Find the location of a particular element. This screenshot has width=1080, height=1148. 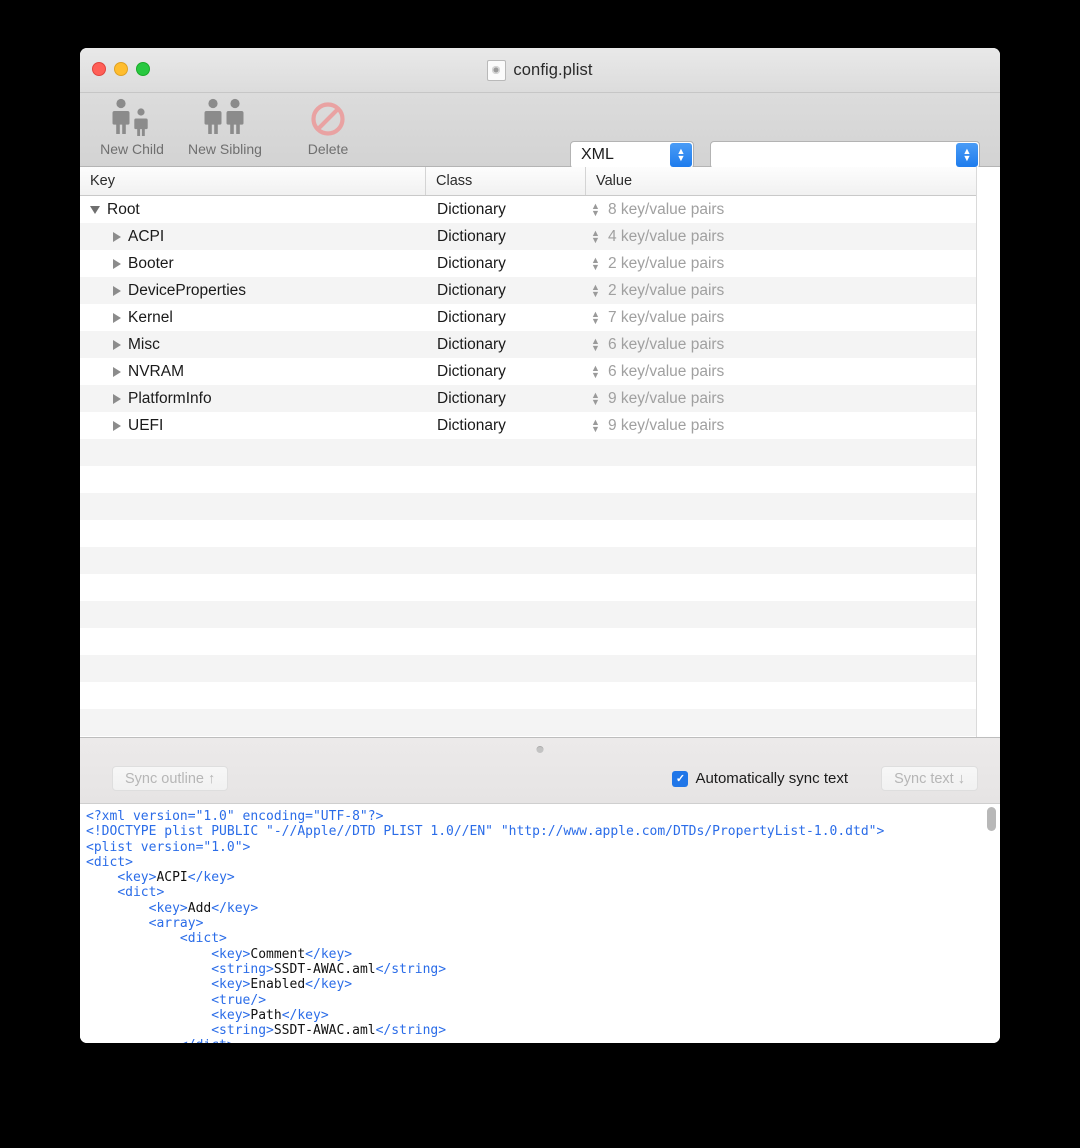

format-popup-button: XML ▲ ▼ is located at coordinates (632, 155).